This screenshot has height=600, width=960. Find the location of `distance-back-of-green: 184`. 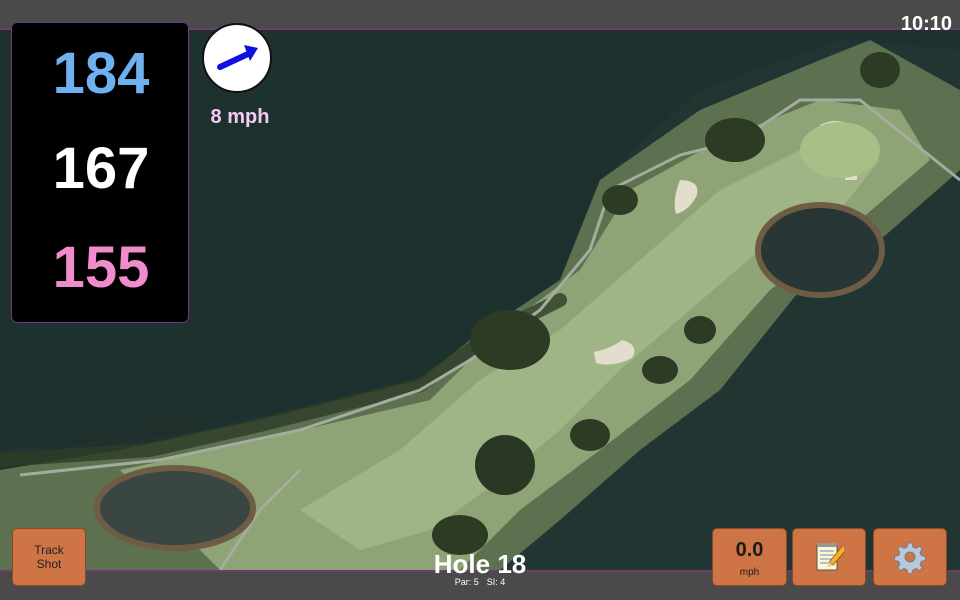

distance-back-of-green: 184 is located at coordinates (101, 73).